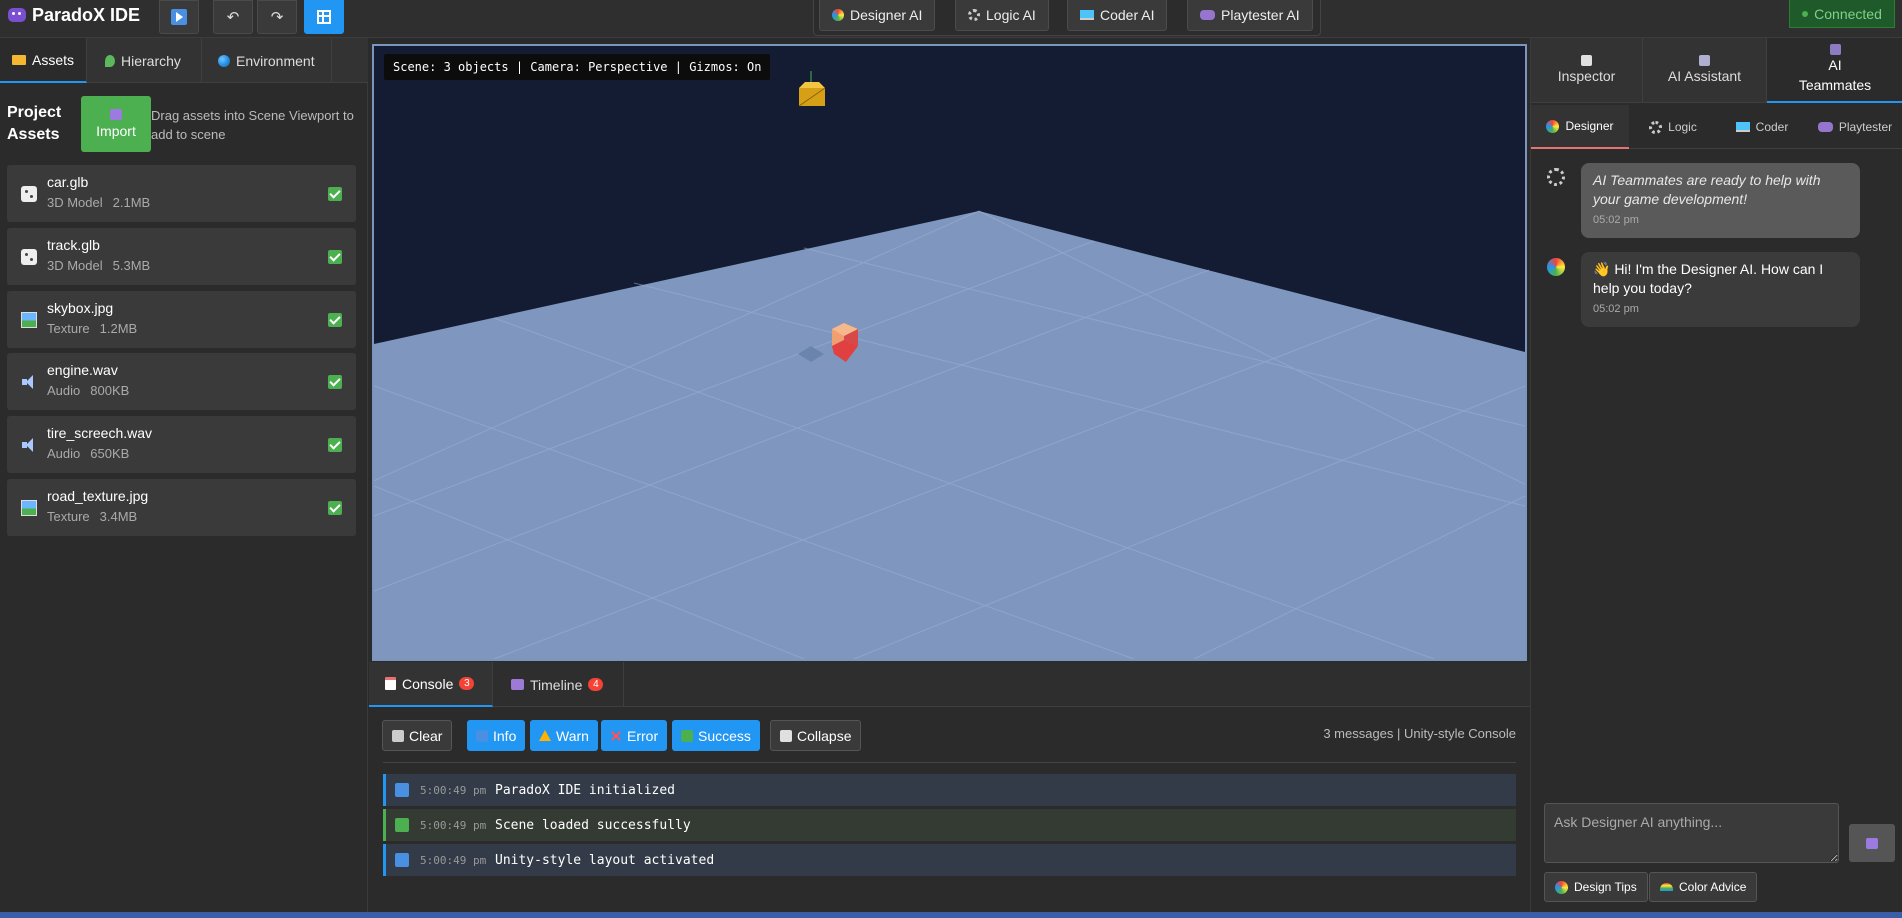  Describe the element at coordinates (29, 257) in the screenshot. I see `model-icon` at that location.